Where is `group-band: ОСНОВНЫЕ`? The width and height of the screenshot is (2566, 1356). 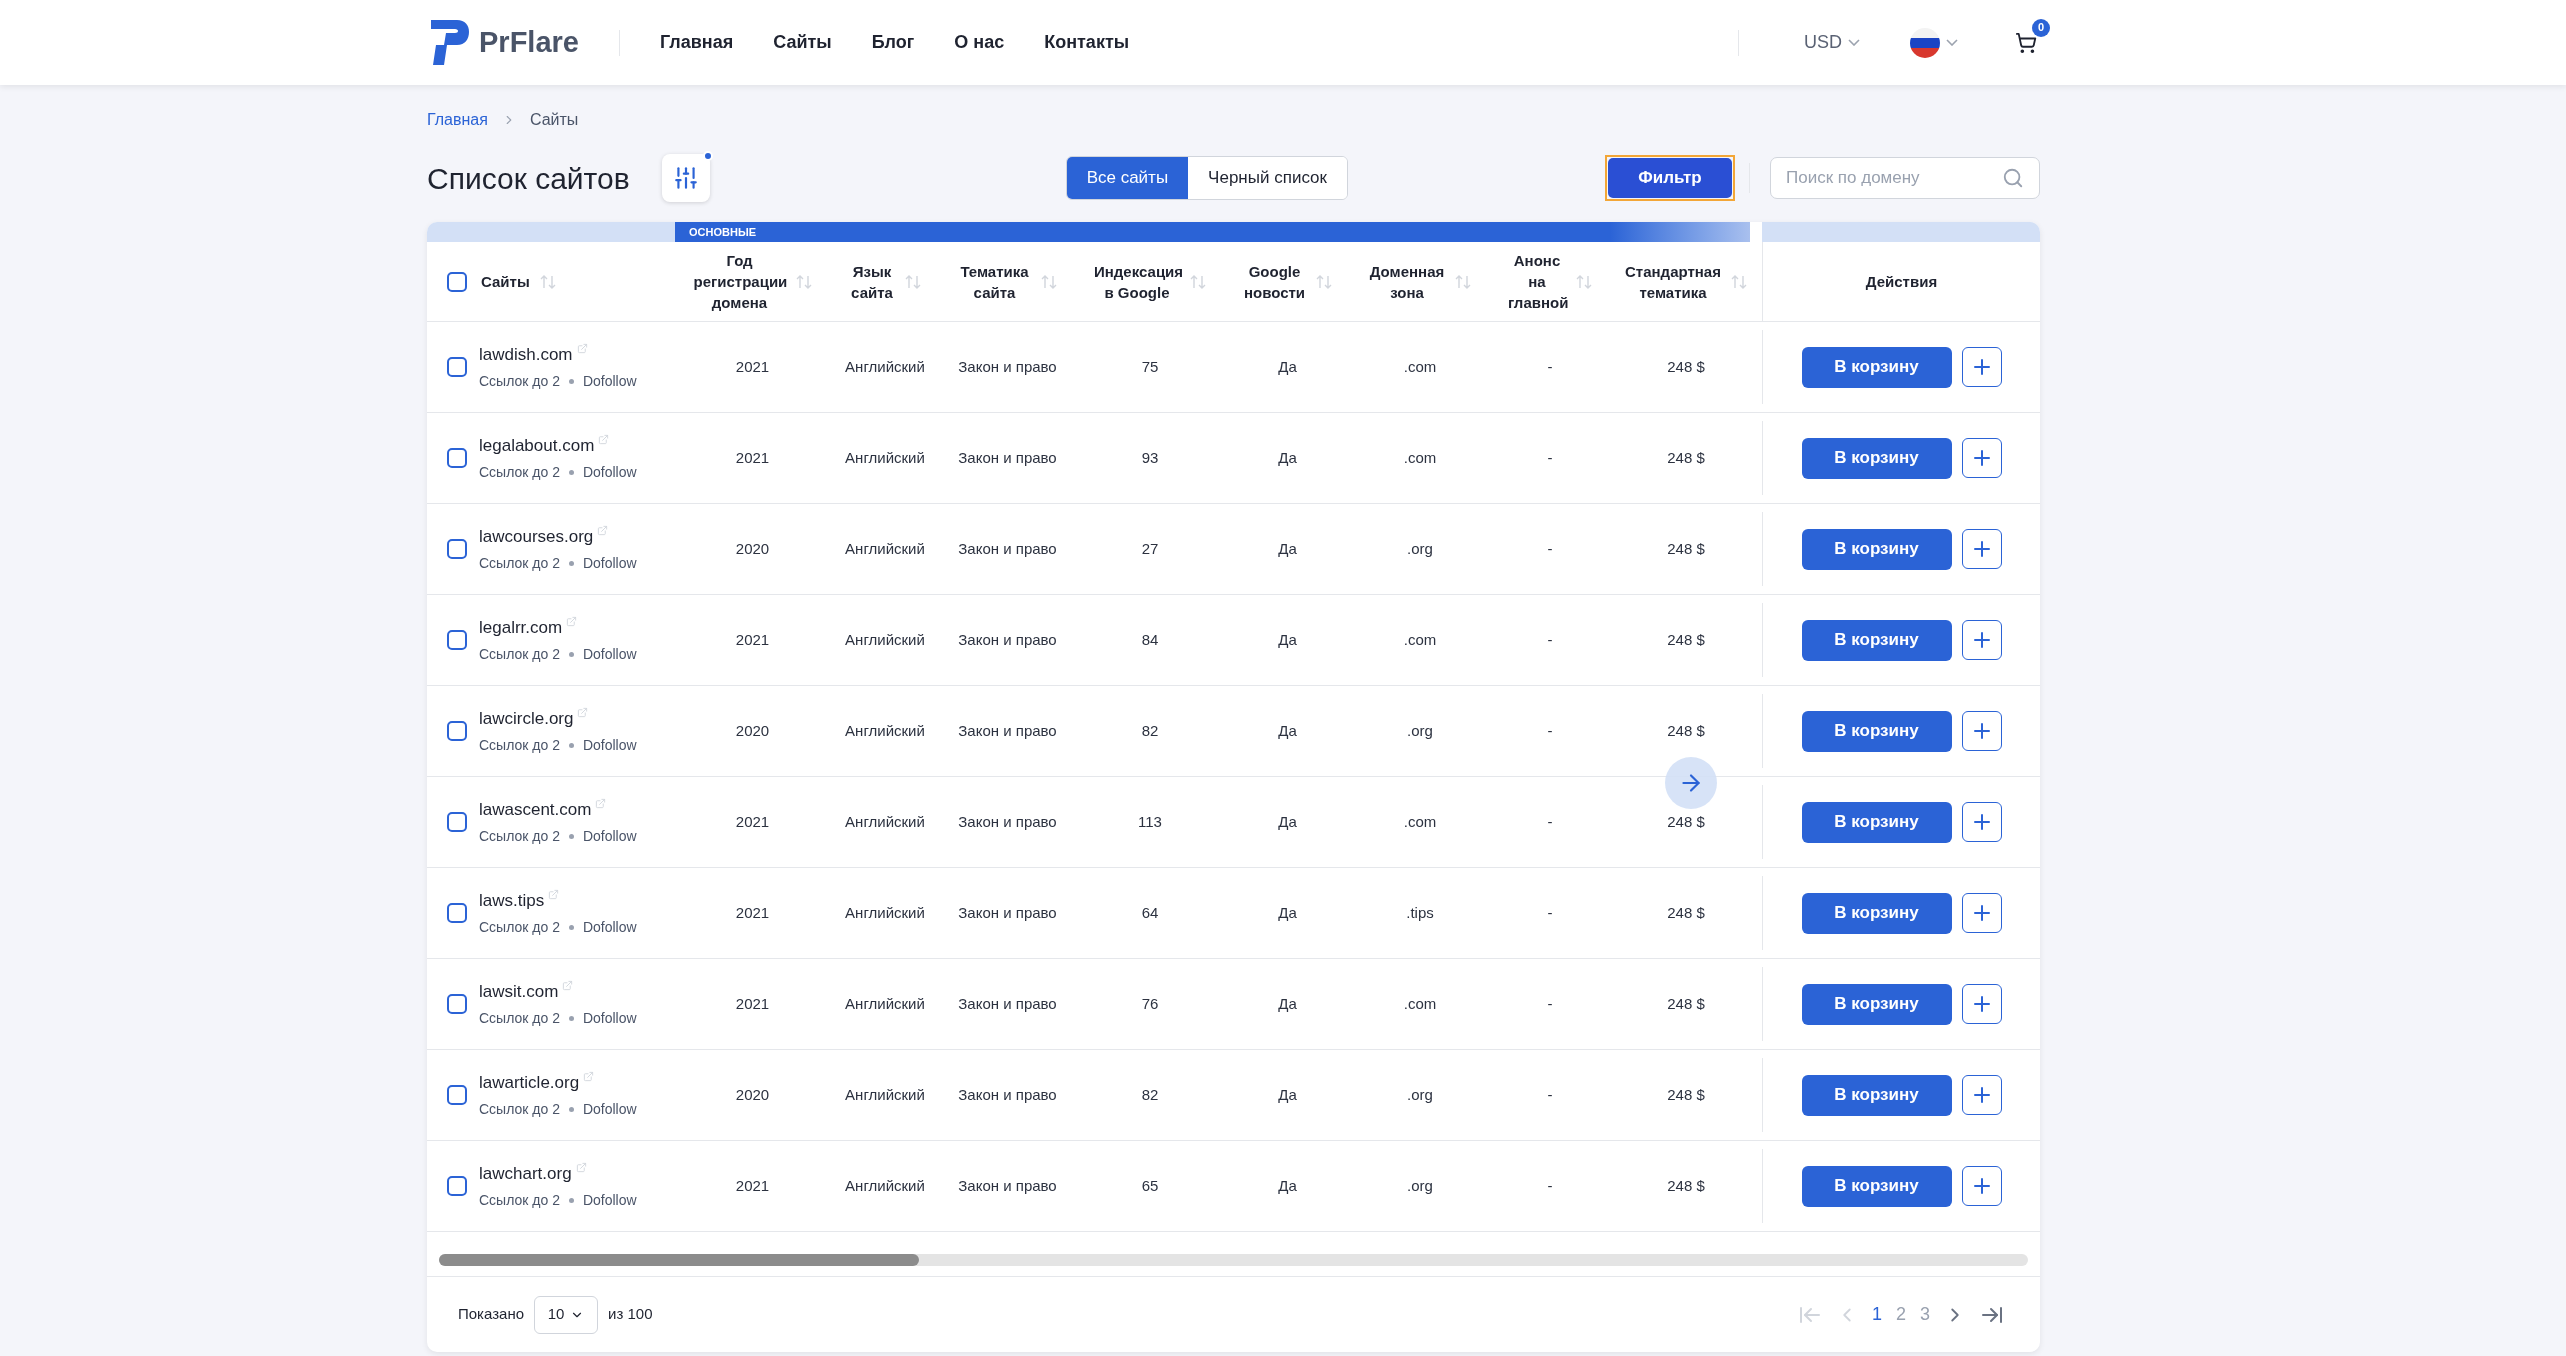
group-band: ОСНОВНЫЕ is located at coordinates (1212, 232).